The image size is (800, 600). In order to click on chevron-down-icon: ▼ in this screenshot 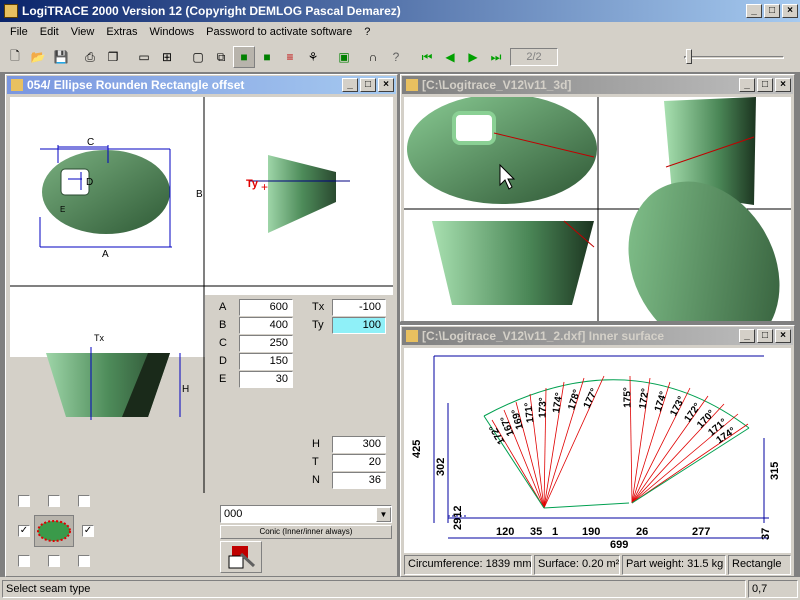, I will do `click(383, 514)`.